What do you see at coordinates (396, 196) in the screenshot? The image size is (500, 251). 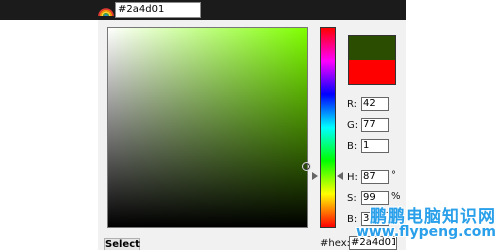 I see `s-unit: %` at bounding box center [396, 196].